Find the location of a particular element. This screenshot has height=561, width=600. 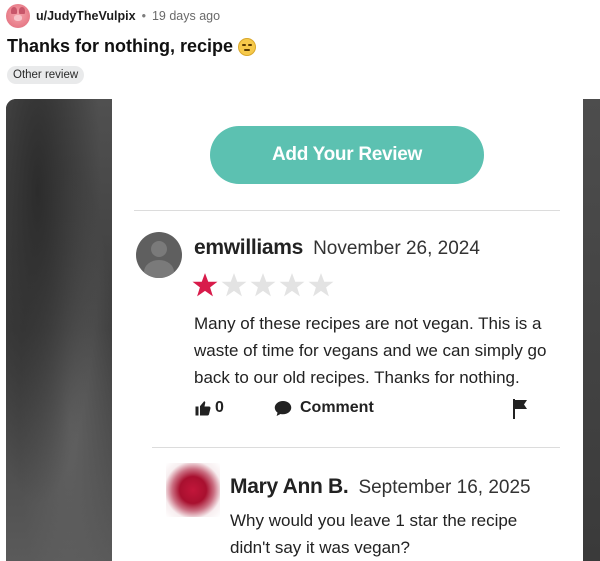

thumbs-up-icon is located at coordinates (203, 408).